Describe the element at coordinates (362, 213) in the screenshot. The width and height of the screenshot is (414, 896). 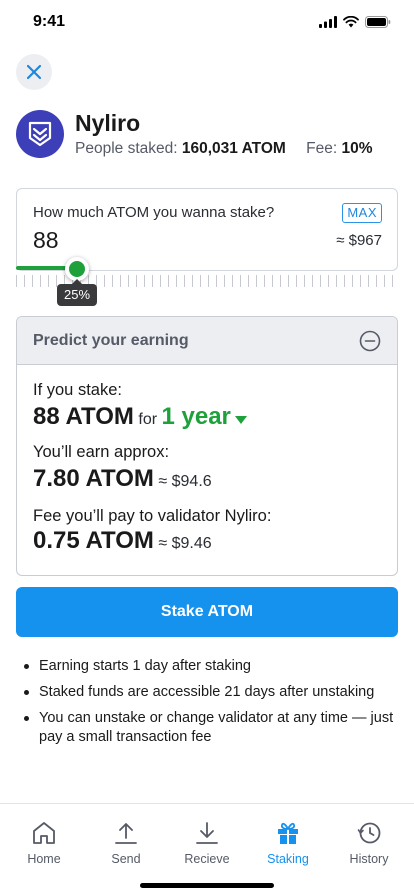
I see `max-button: MAX` at that location.